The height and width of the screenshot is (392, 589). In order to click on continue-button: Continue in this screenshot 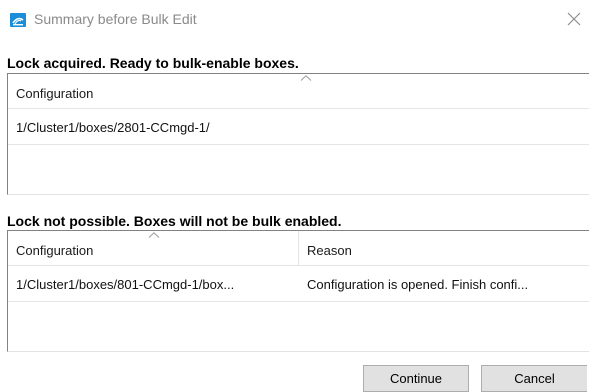, I will do `click(416, 378)`.